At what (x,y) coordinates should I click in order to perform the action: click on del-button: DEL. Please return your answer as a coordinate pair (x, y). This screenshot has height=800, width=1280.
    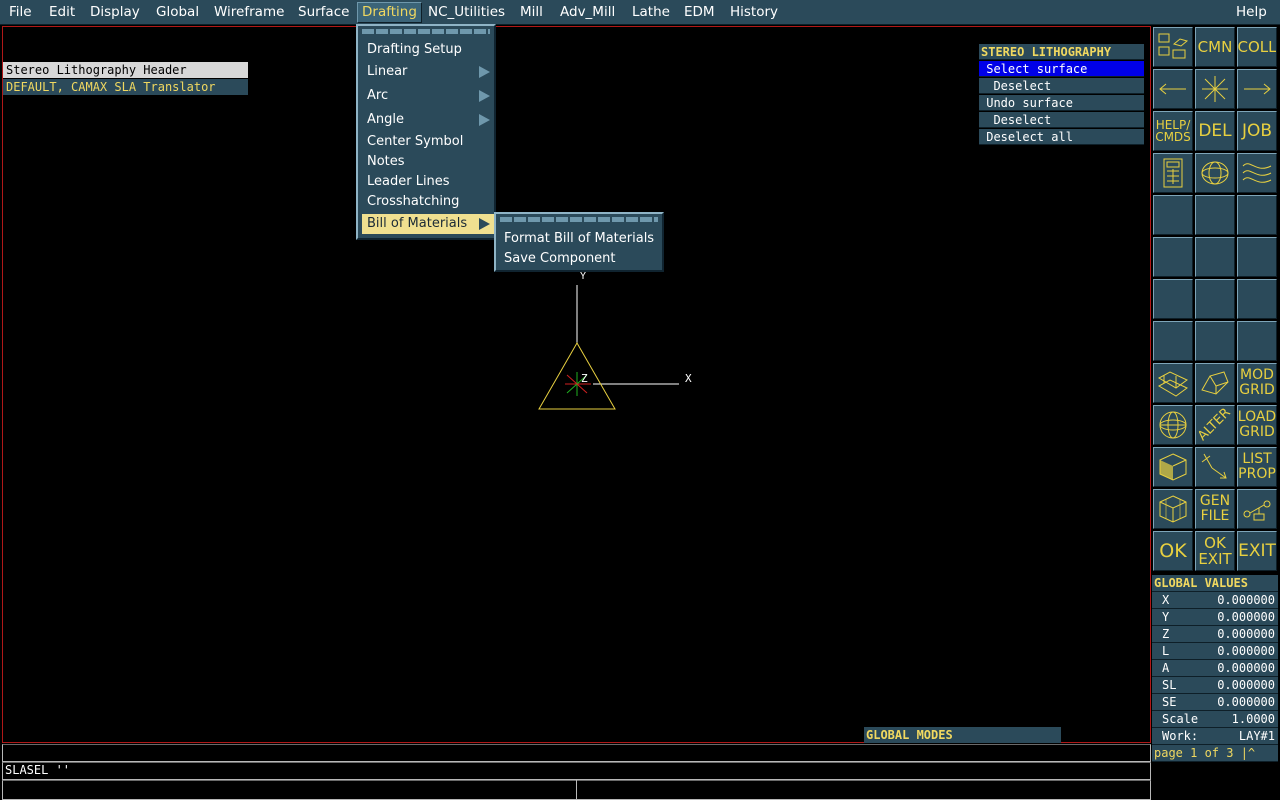
    Looking at the image, I should click on (1215, 131).